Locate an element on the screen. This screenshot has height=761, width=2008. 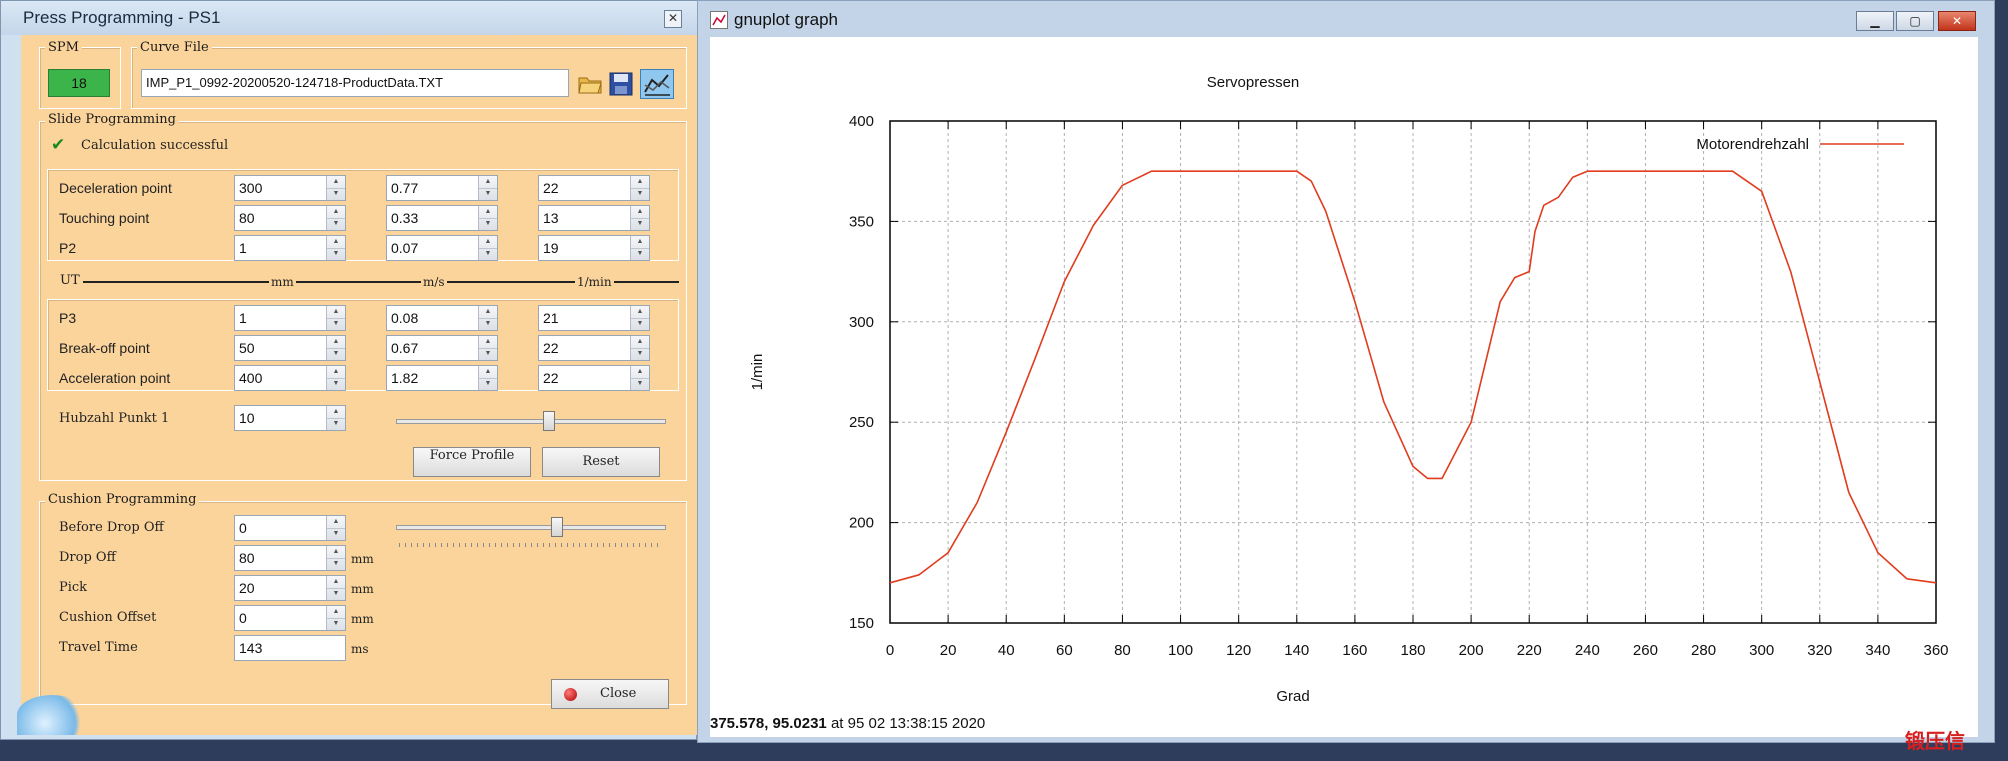
hubzahl-input: 10 ▲ ▼ is located at coordinates (290, 418).